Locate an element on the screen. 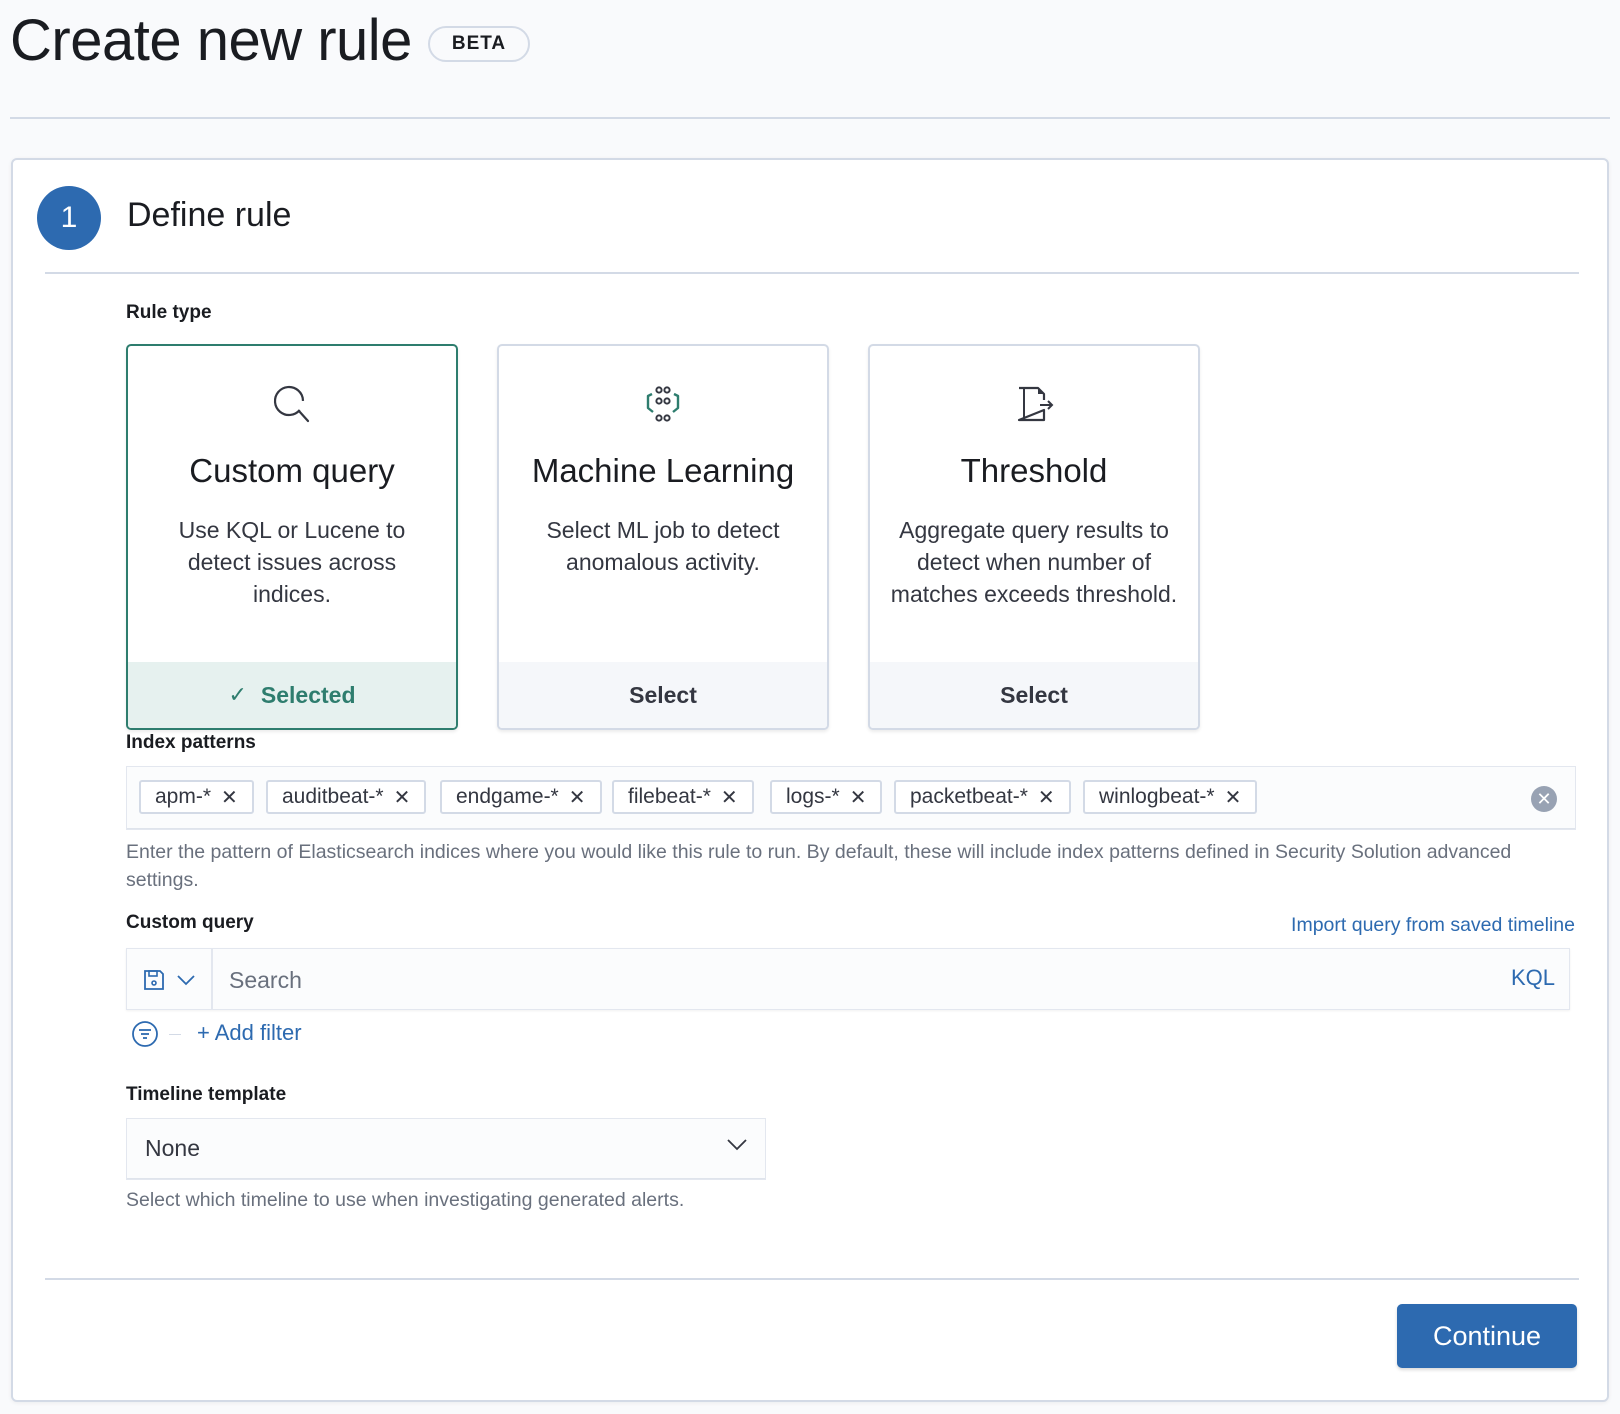  import-query-link: Import query from saved timeline is located at coordinates (1433, 925).